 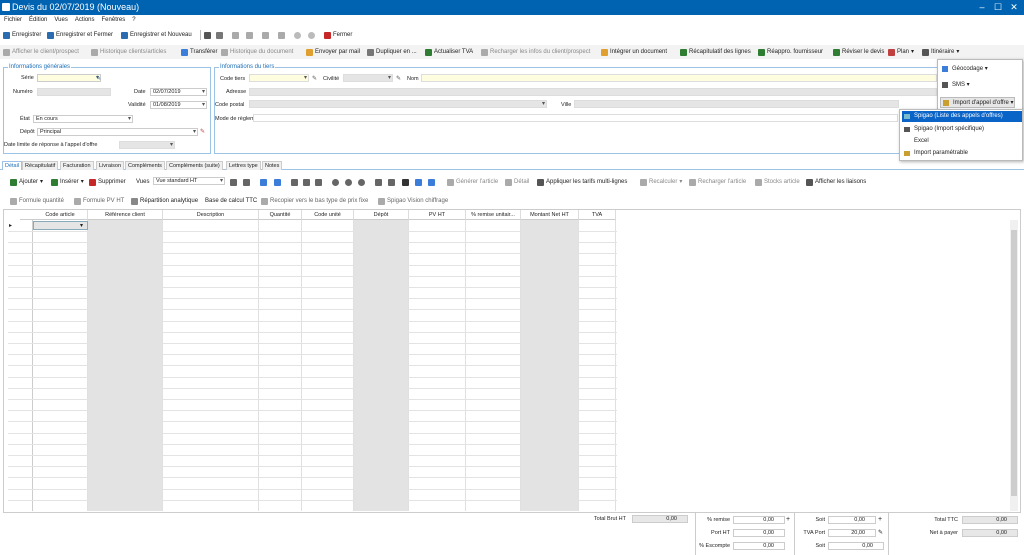 I want to click on plan-button: Plan ▾, so click(x=901, y=52).